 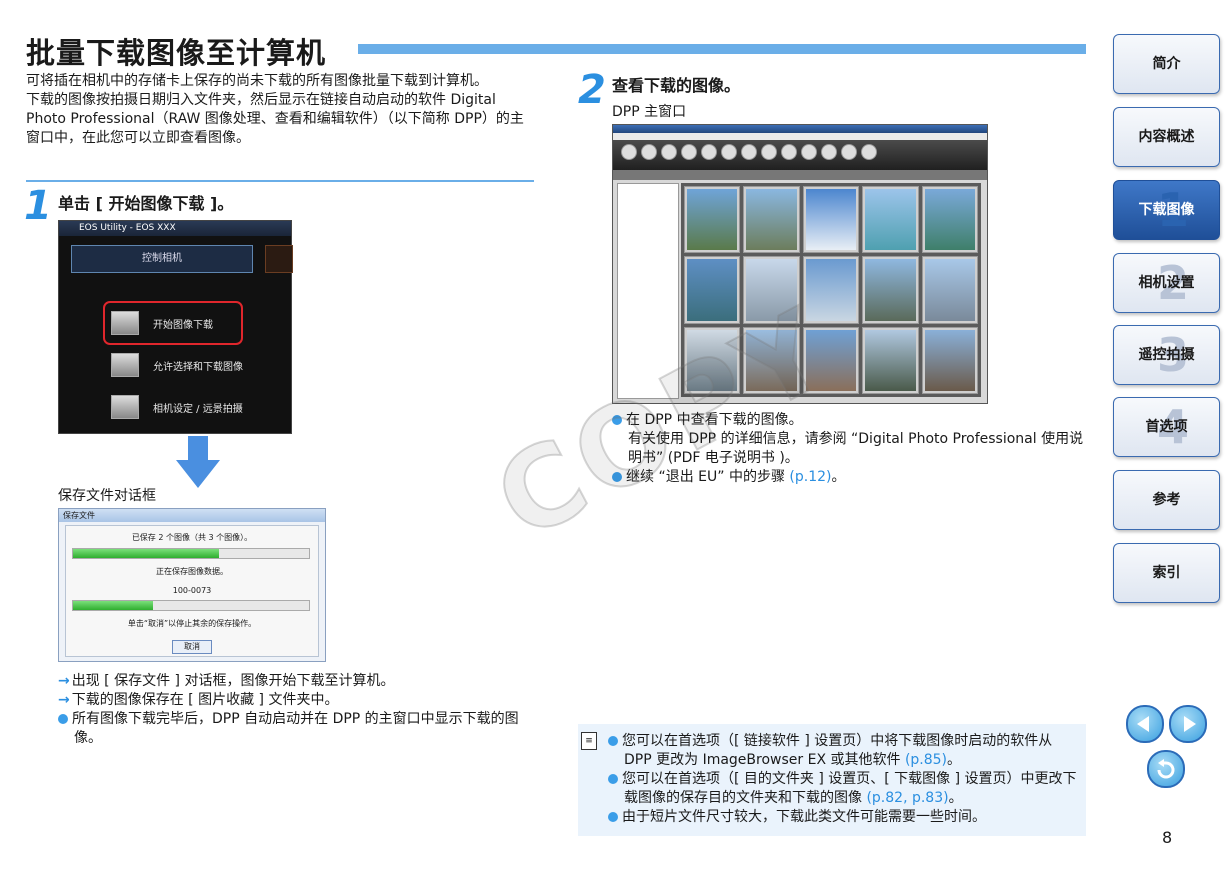 I want to click on sidebar-tab-intro: 简介, so click(x=1166, y=64).